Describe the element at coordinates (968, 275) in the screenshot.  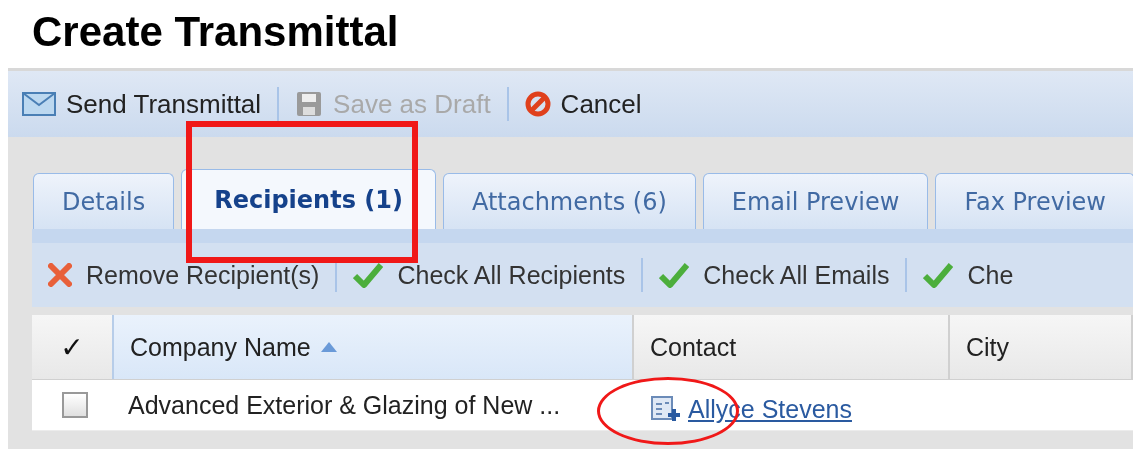
I see `check-button: Che` at that location.